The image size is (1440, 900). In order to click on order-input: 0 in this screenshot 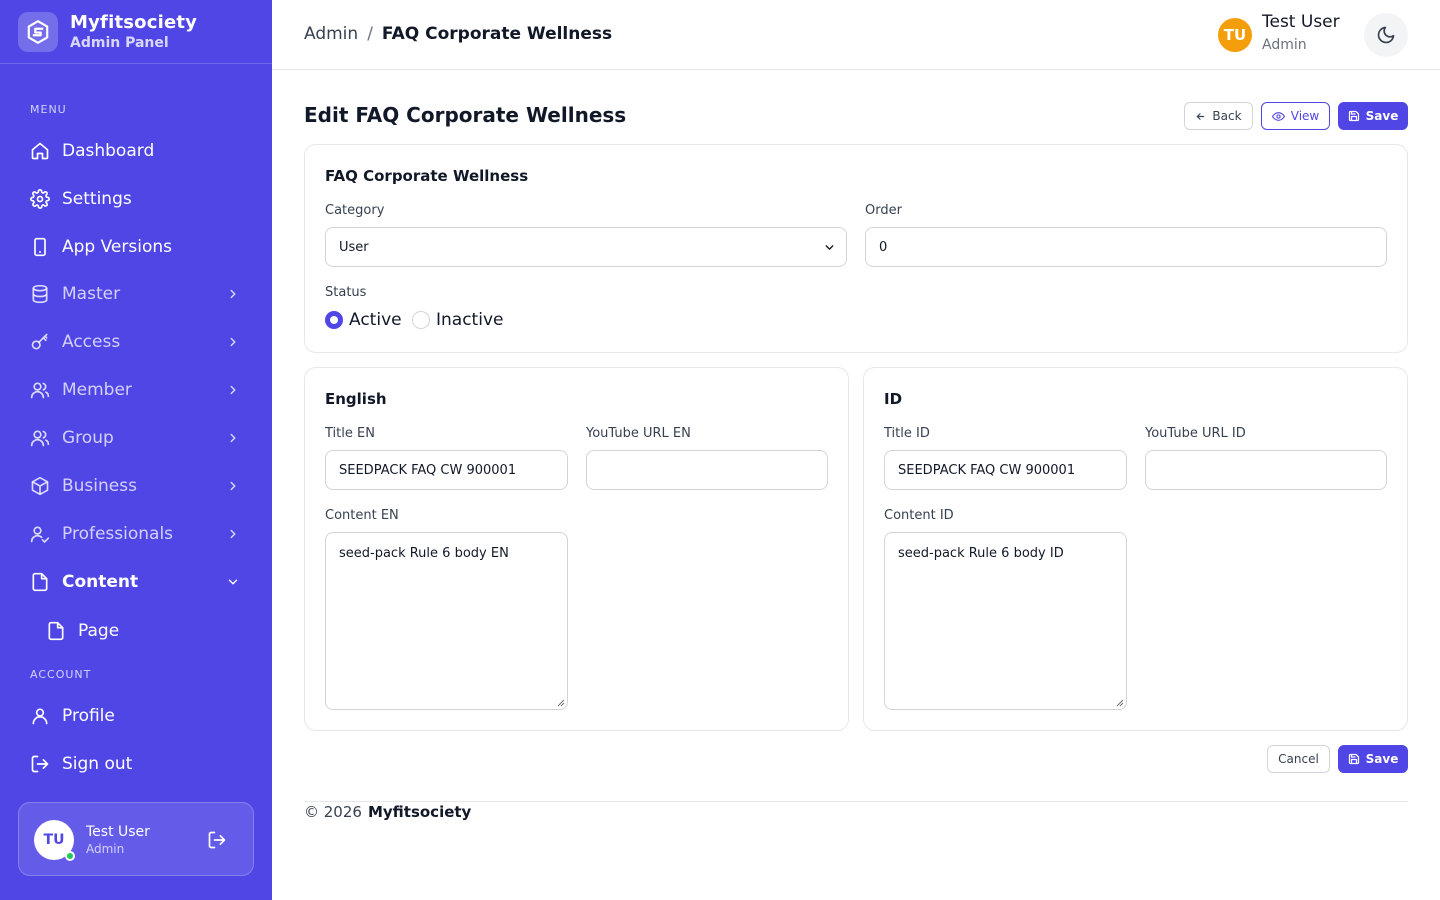, I will do `click(1126, 247)`.